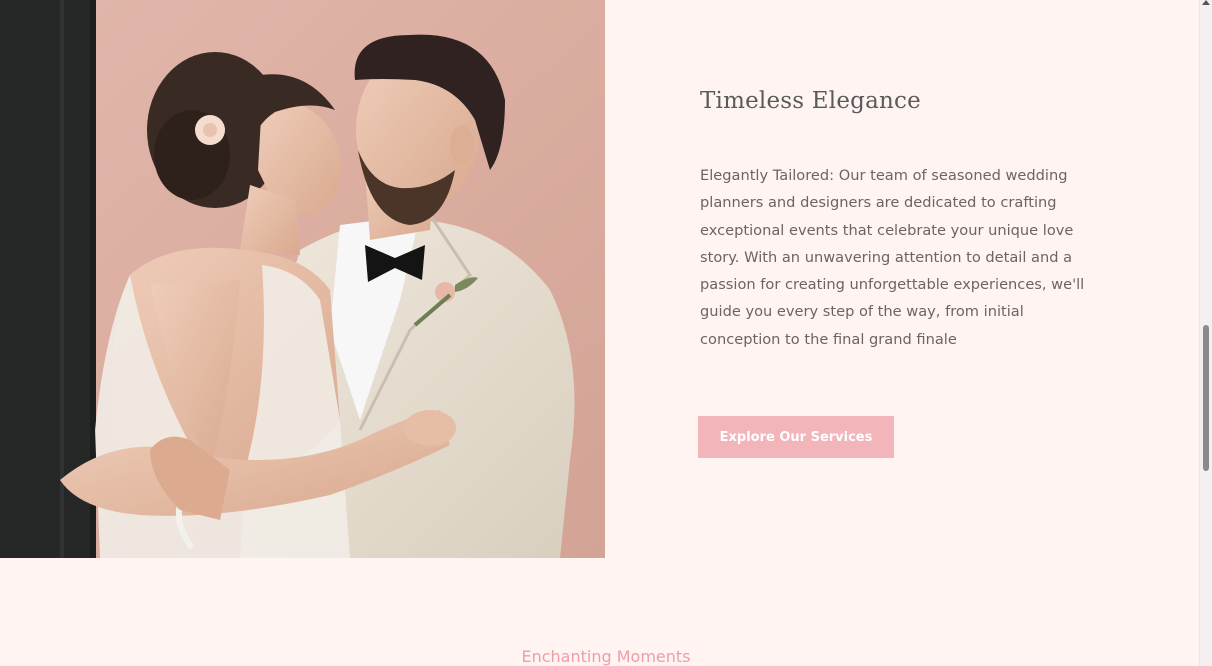  Describe the element at coordinates (606, 656) in the screenshot. I see `enchanting-moments-heading: Enchanting Moments` at that location.